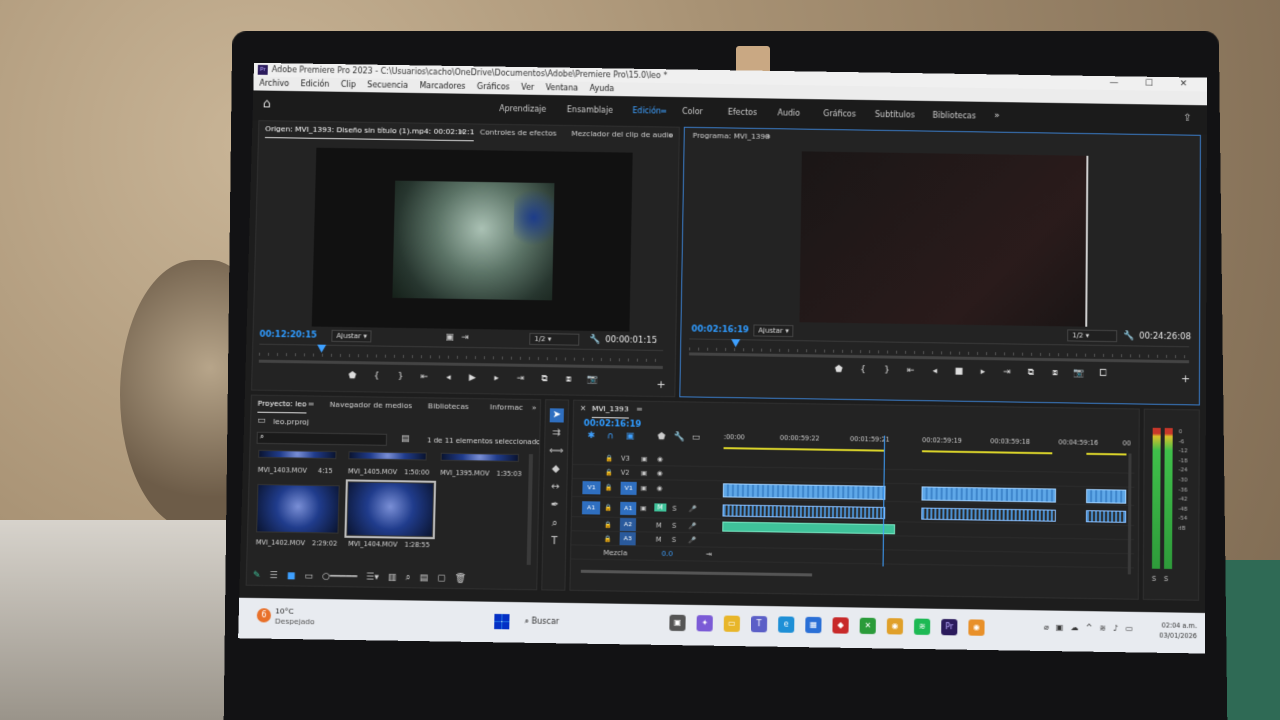 Image resolution: width=1280 pixels, height=720 pixels. I want to click on volume-icon: ♪, so click(1115, 628).